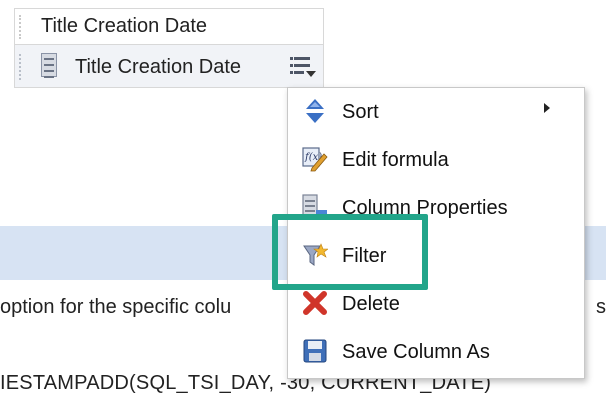 The width and height of the screenshot is (606, 401). What do you see at coordinates (436, 112) in the screenshot?
I see `menu-item-sort: Sort` at bounding box center [436, 112].